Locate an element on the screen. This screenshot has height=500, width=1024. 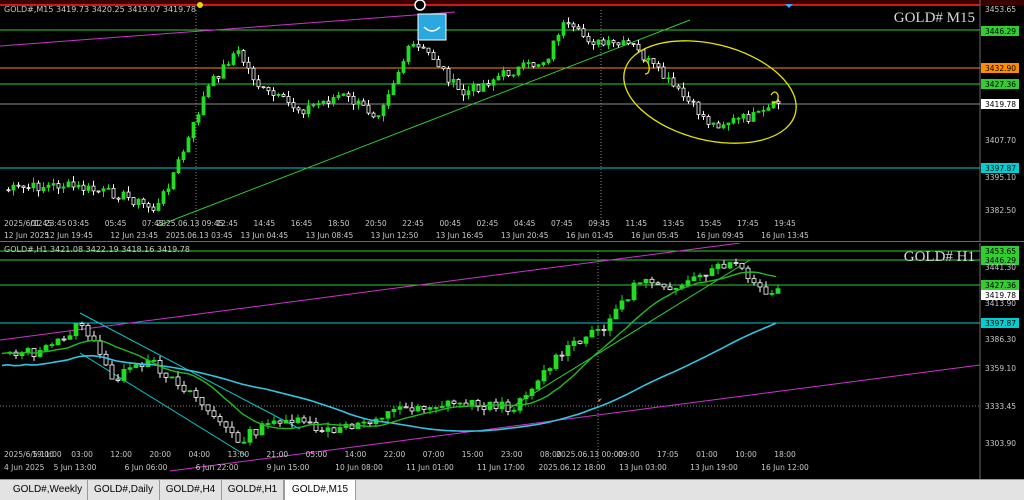
time-label: 12:00 is located at coordinates (121, 454).